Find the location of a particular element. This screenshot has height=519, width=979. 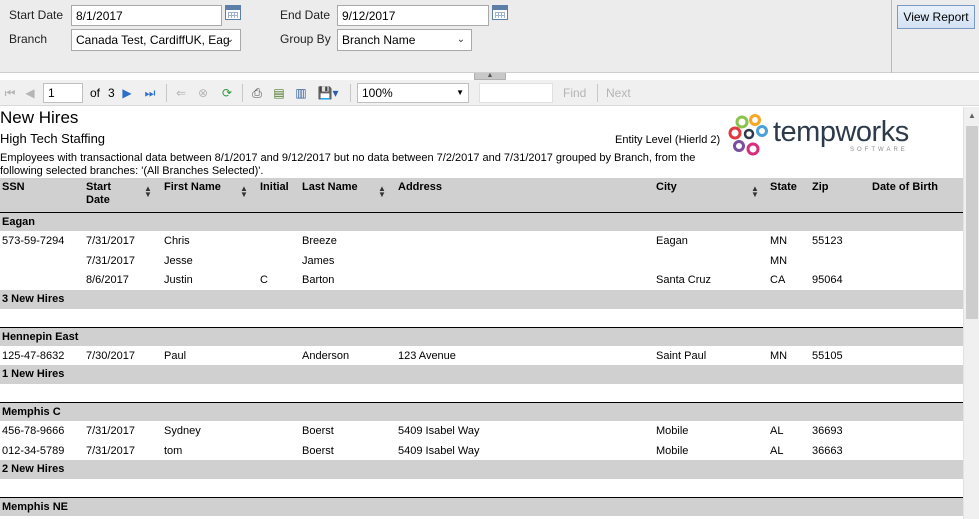

group-header: Eagan is located at coordinates (481, 221).